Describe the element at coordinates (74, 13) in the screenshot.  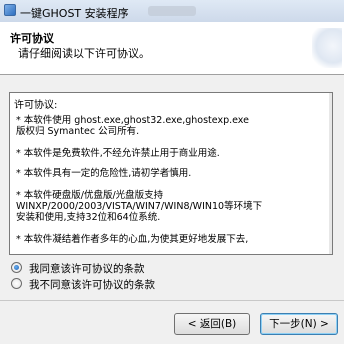
I see `window-title: 一键GHOST 安装程序` at that location.